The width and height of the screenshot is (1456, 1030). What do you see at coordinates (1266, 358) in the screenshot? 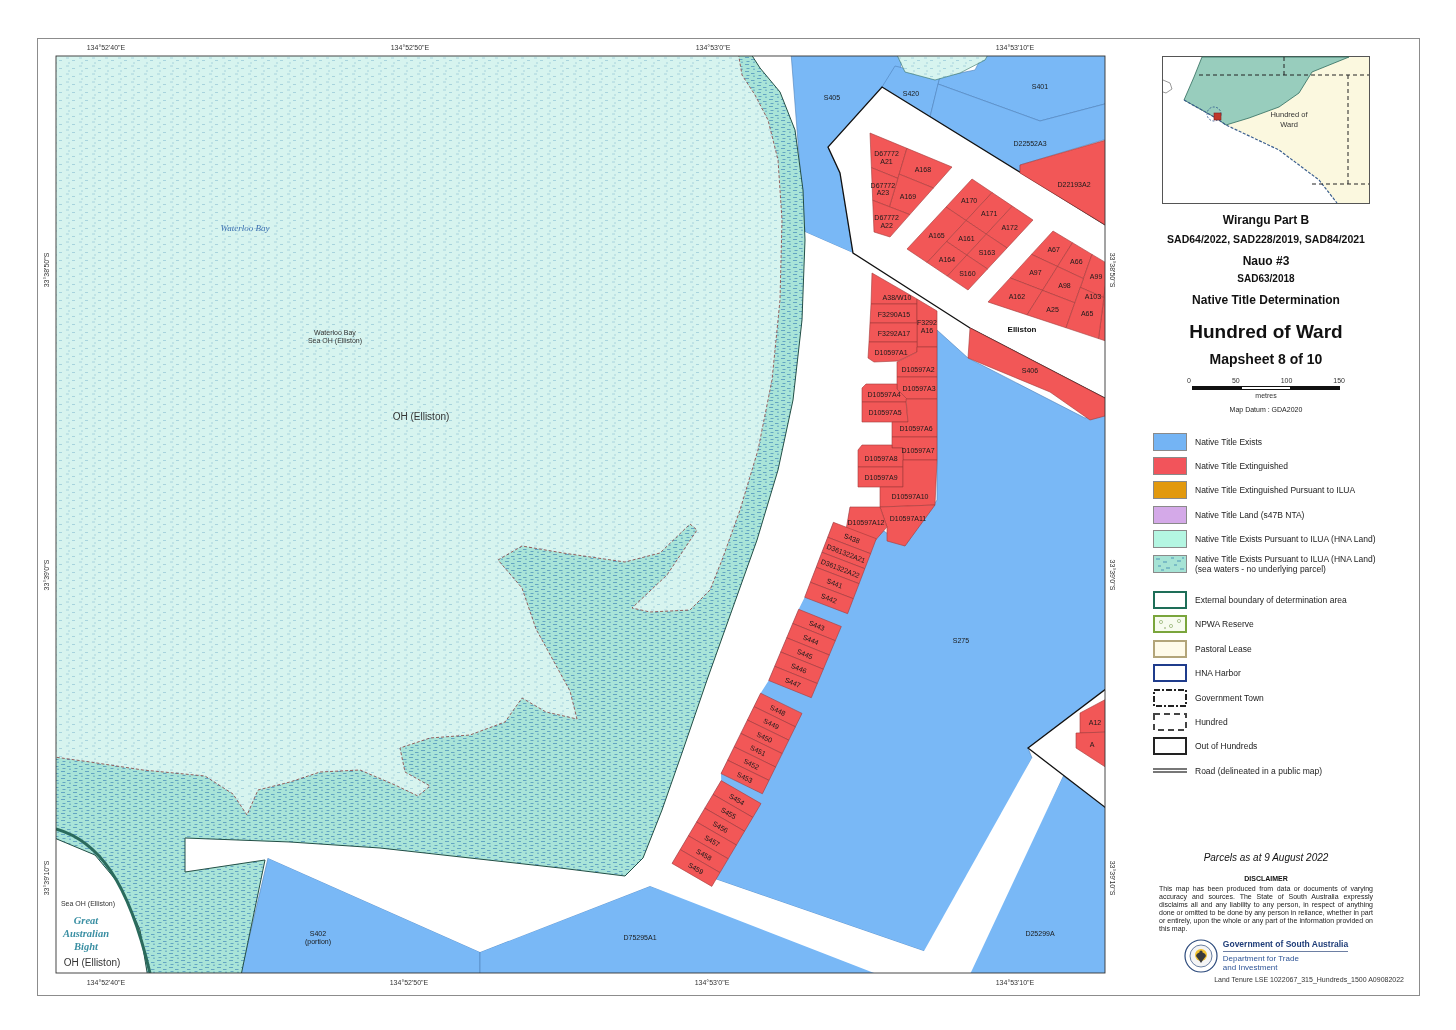
I see `title-text: Mapsheet 8 of 10` at bounding box center [1266, 358].